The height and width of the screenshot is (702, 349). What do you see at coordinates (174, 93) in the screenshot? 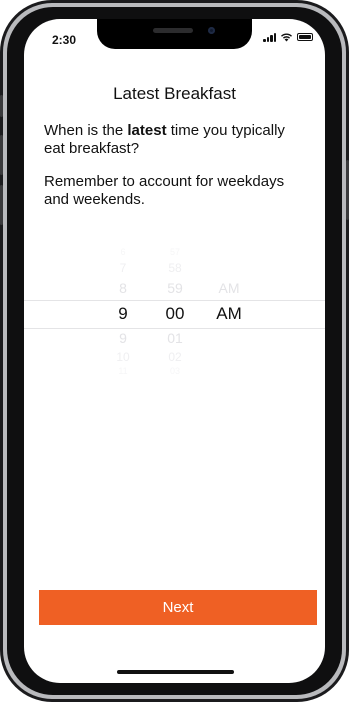
I see `page-title: Latest Breakfast` at bounding box center [174, 93].